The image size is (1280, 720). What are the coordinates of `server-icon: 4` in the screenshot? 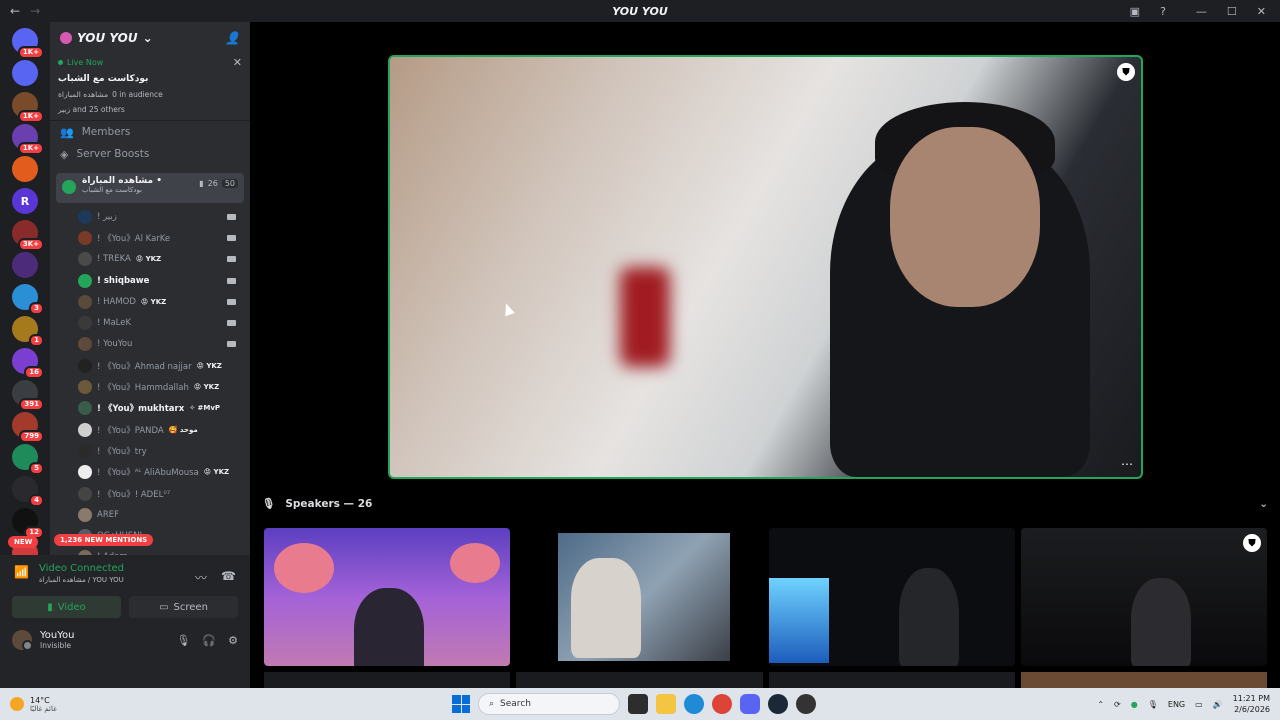 It's located at (28, 491).